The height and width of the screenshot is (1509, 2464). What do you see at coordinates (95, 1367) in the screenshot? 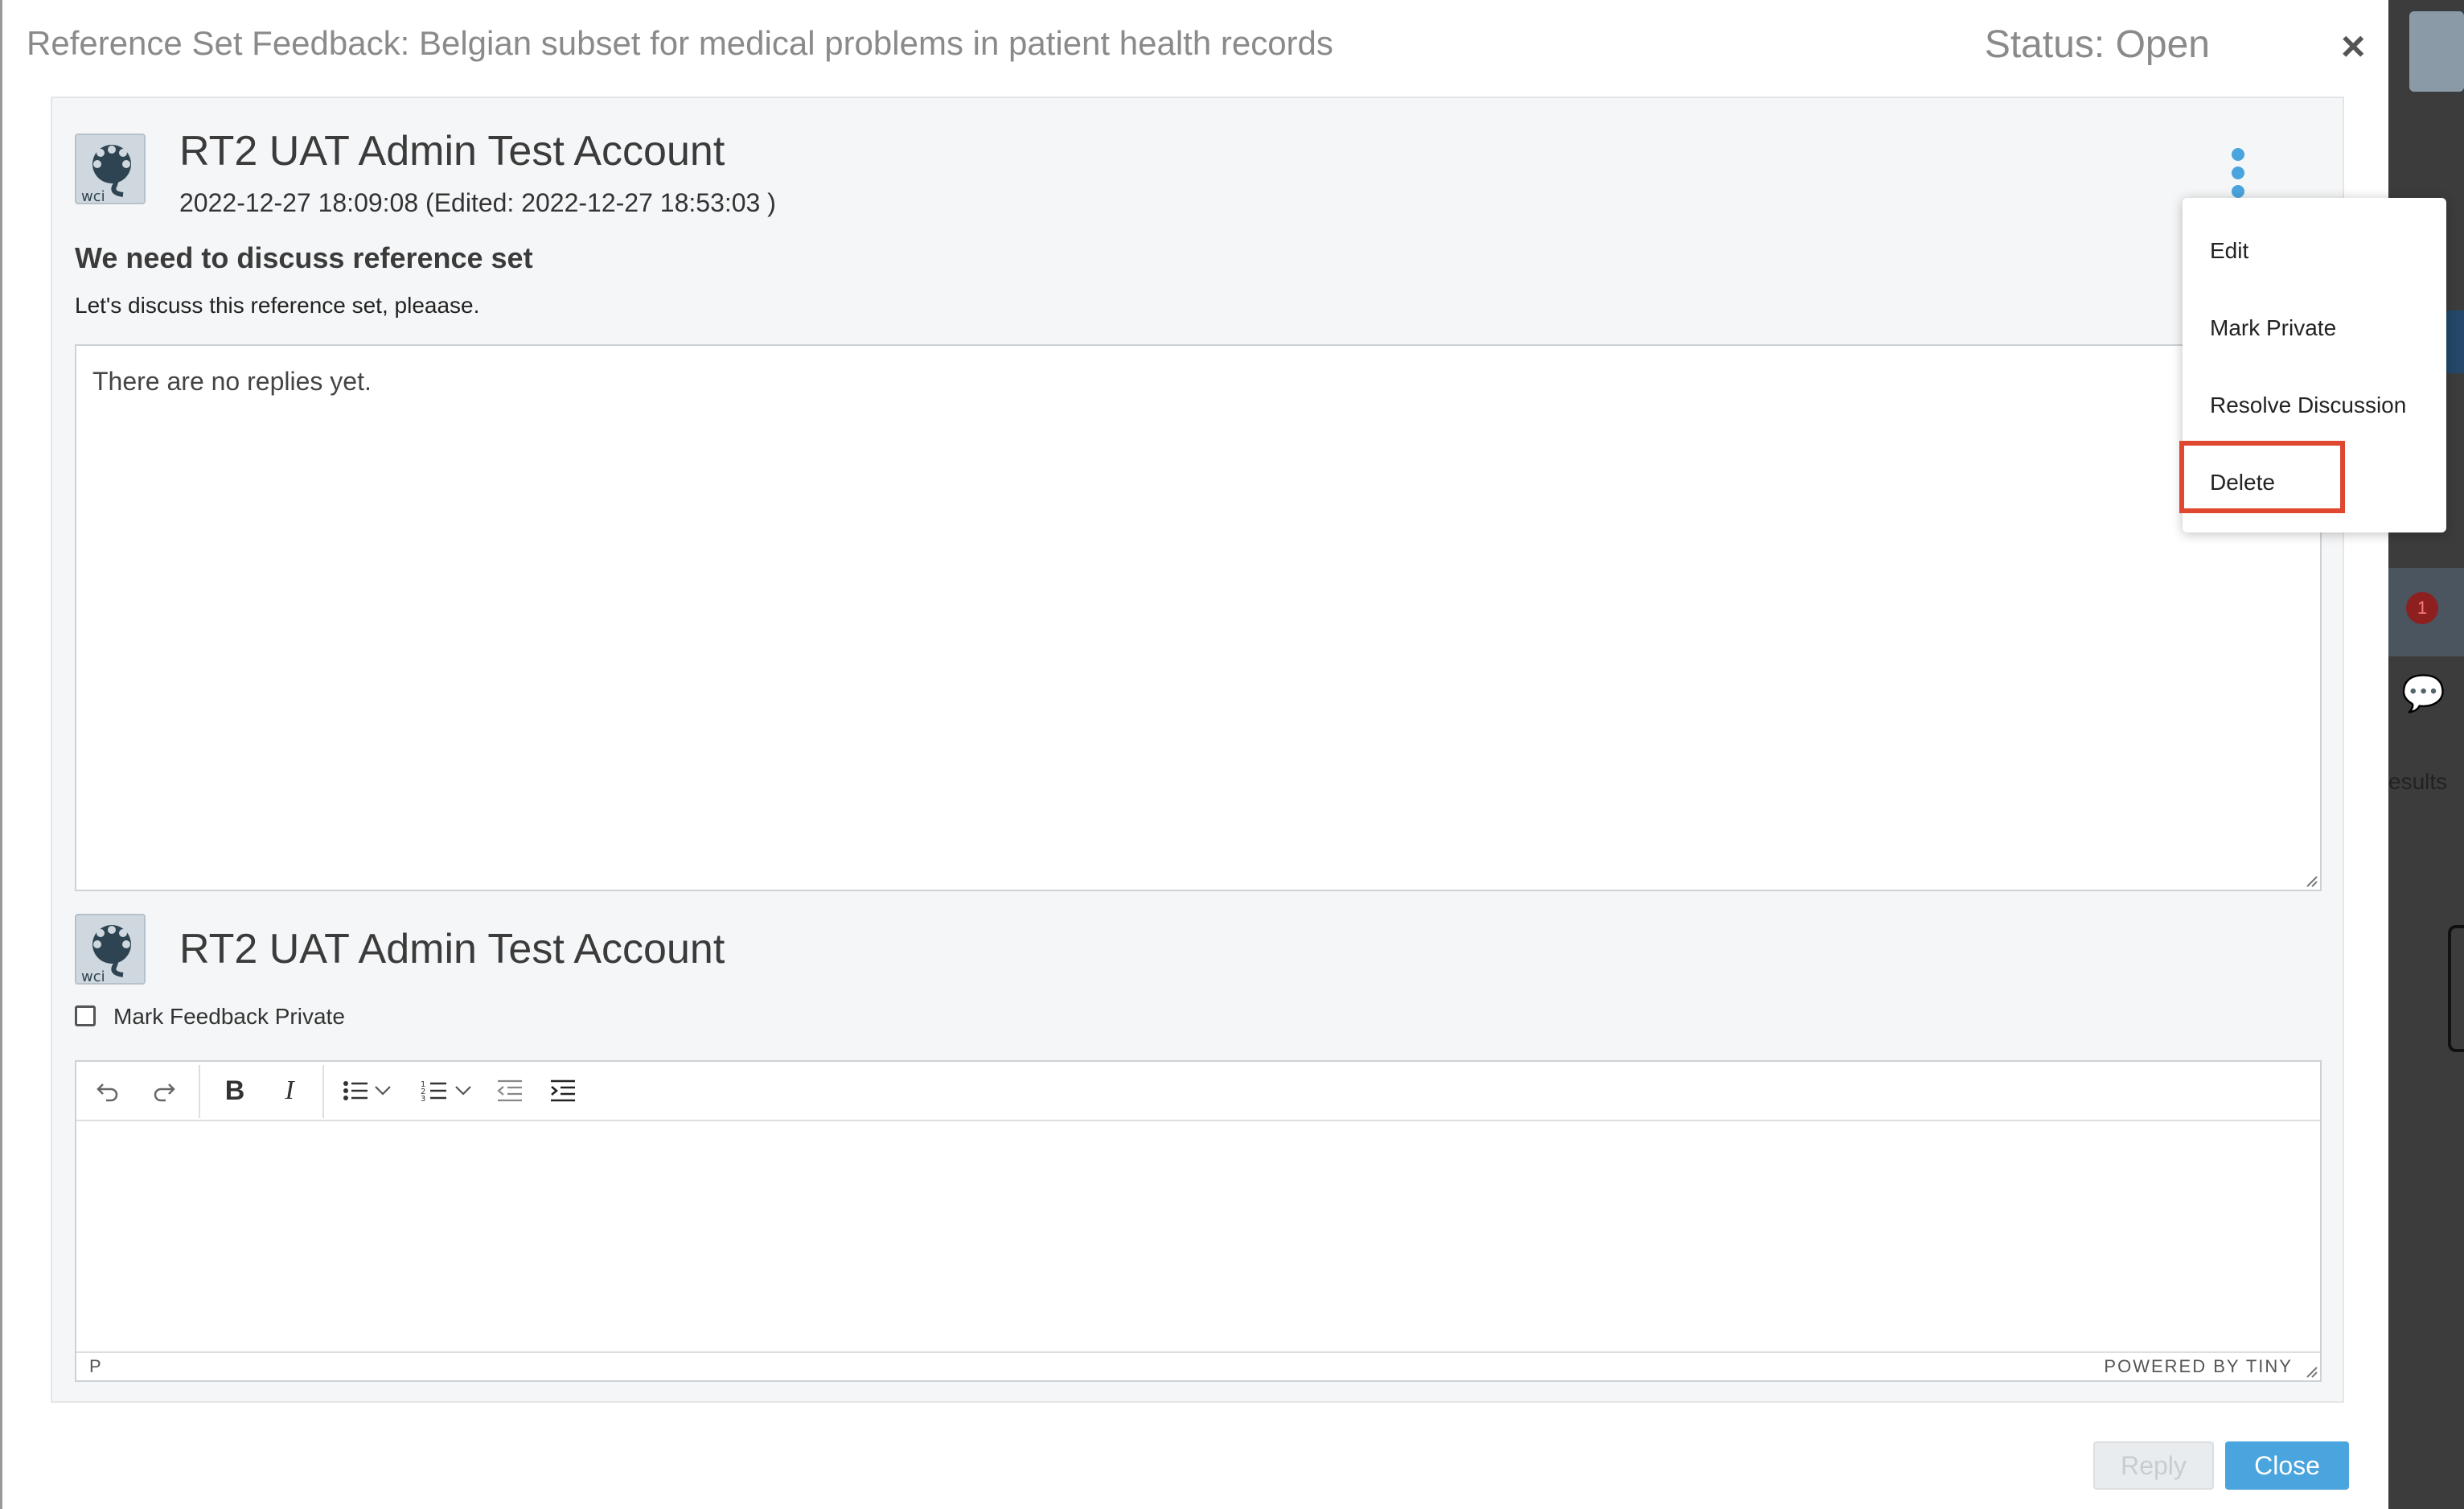
I see `element-path: P` at bounding box center [95, 1367].